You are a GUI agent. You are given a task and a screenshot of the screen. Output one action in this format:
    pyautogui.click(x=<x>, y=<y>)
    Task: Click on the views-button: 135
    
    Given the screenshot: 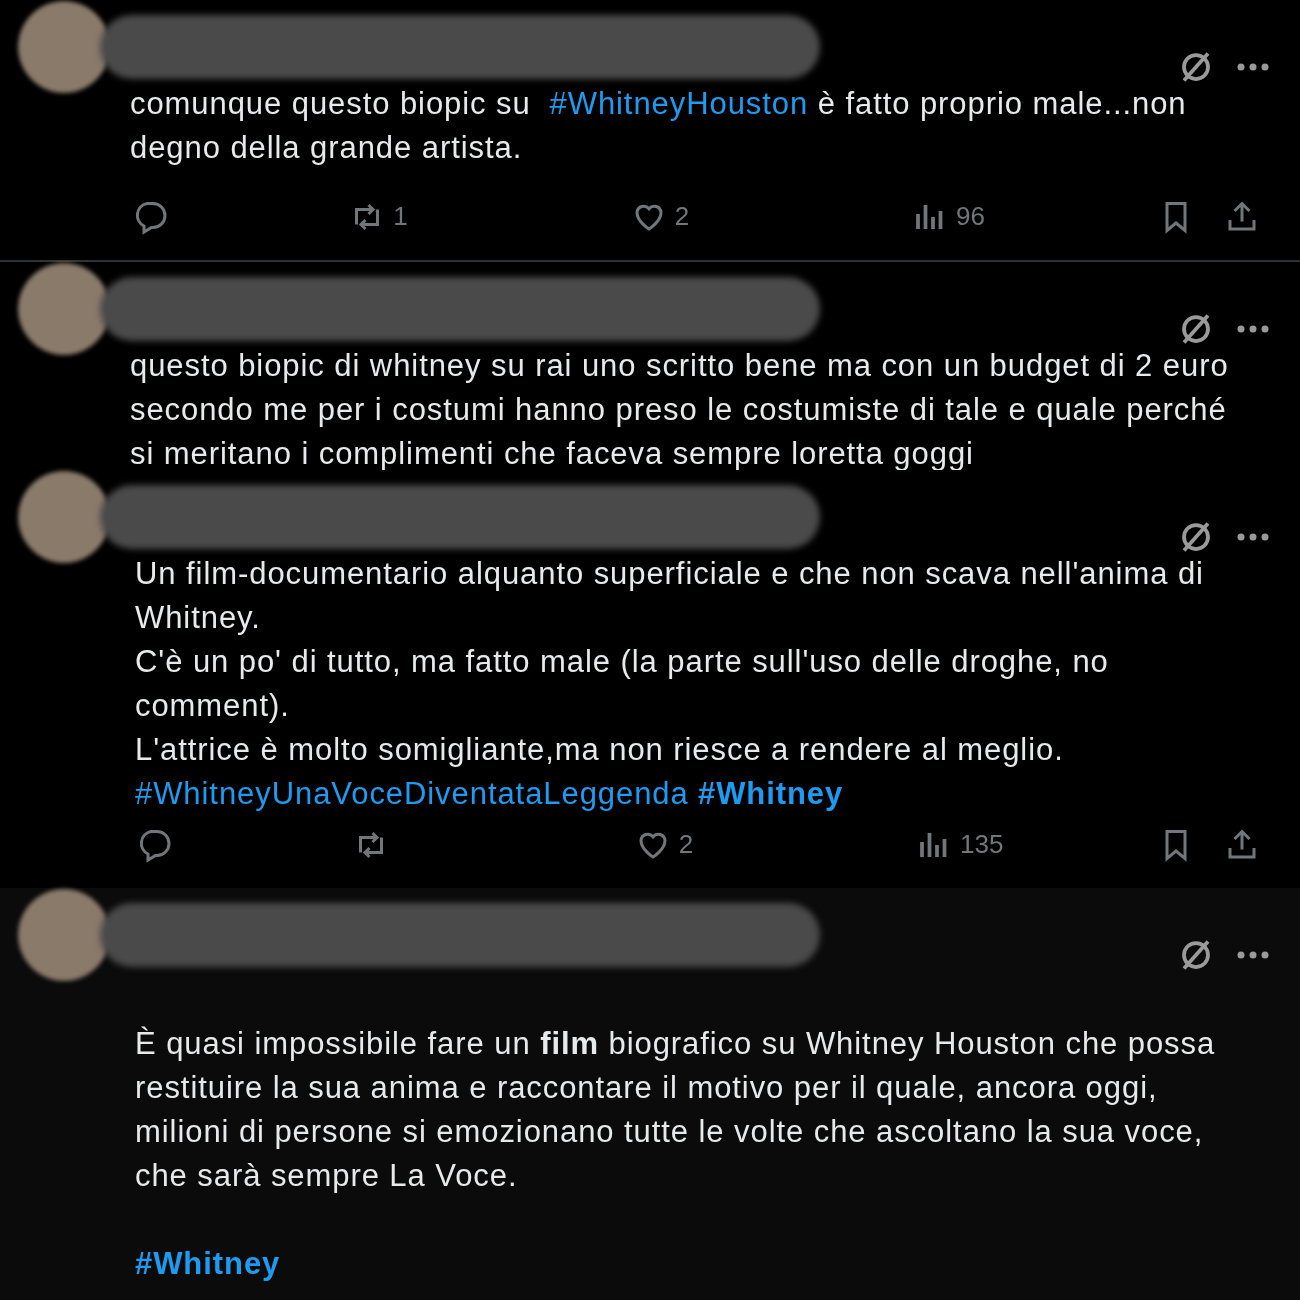 What is the action you would take?
    pyautogui.click(x=966, y=844)
    